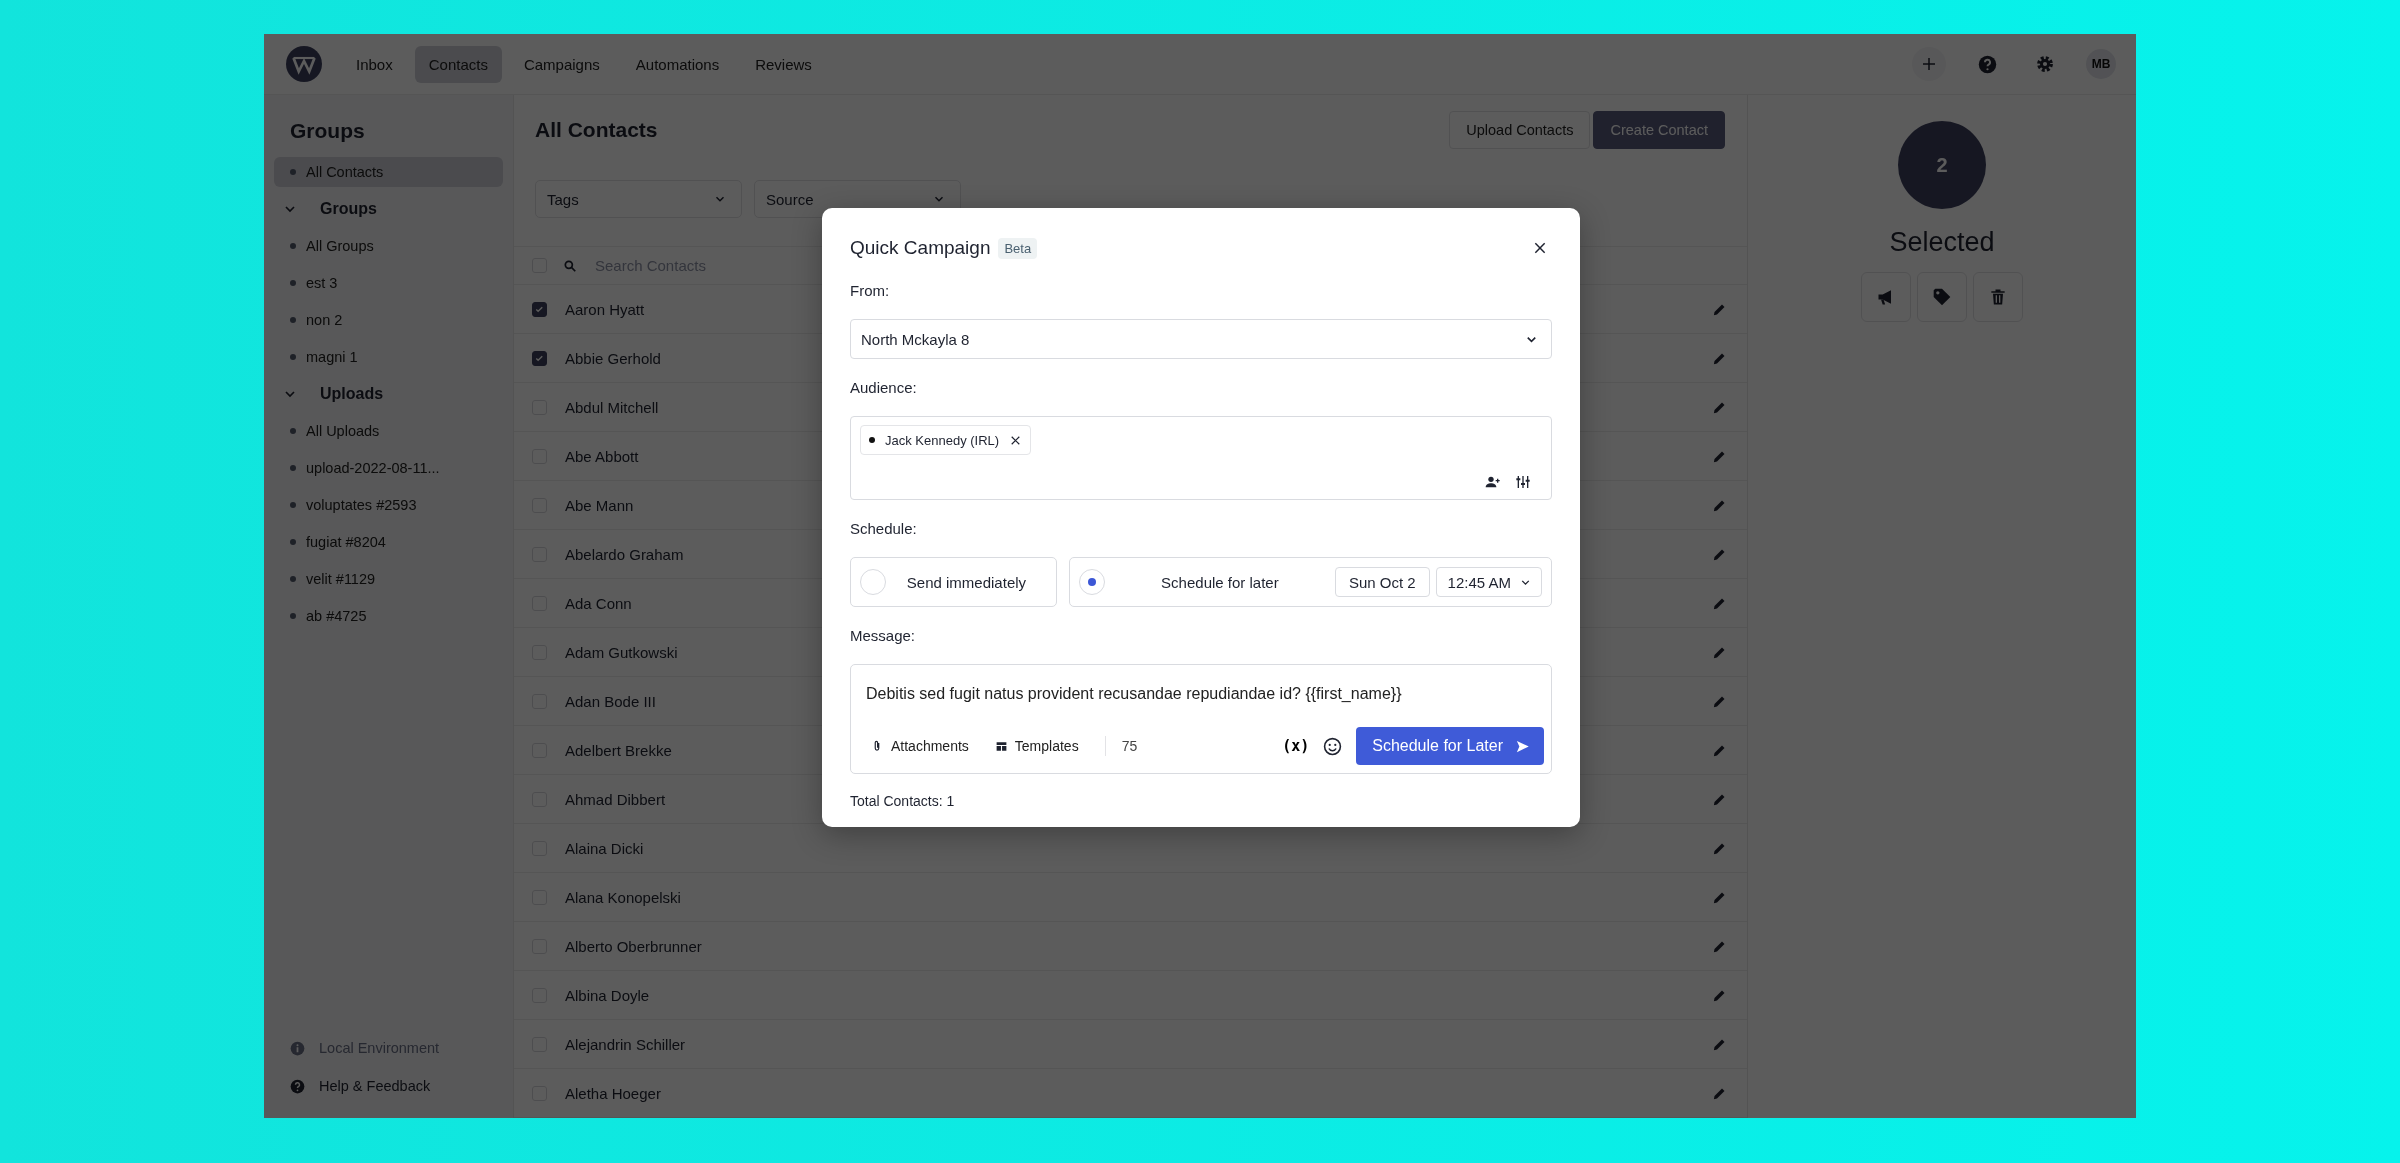  Describe the element at coordinates (966, 582) in the screenshot. I see `option-label: Send immediately` at that location.